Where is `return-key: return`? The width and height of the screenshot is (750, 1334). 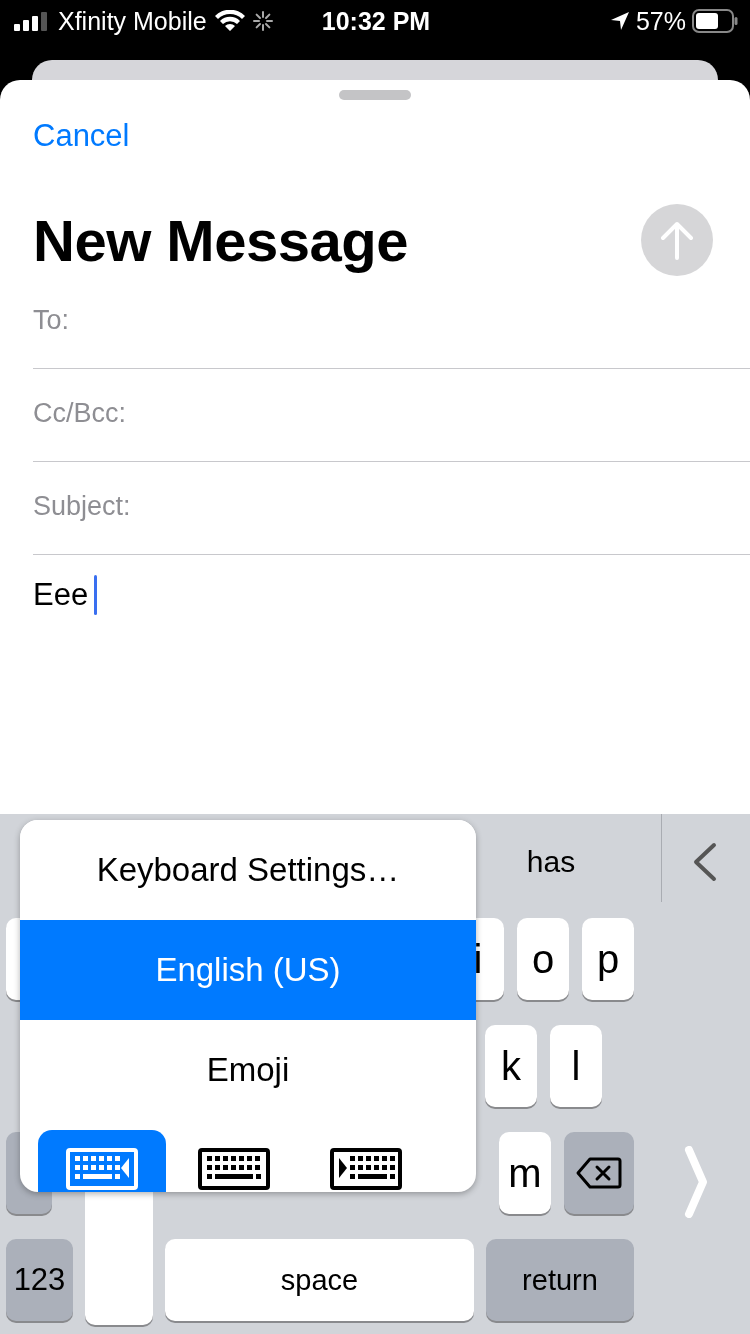 return-key: return is located at coordinates (560, 1280).